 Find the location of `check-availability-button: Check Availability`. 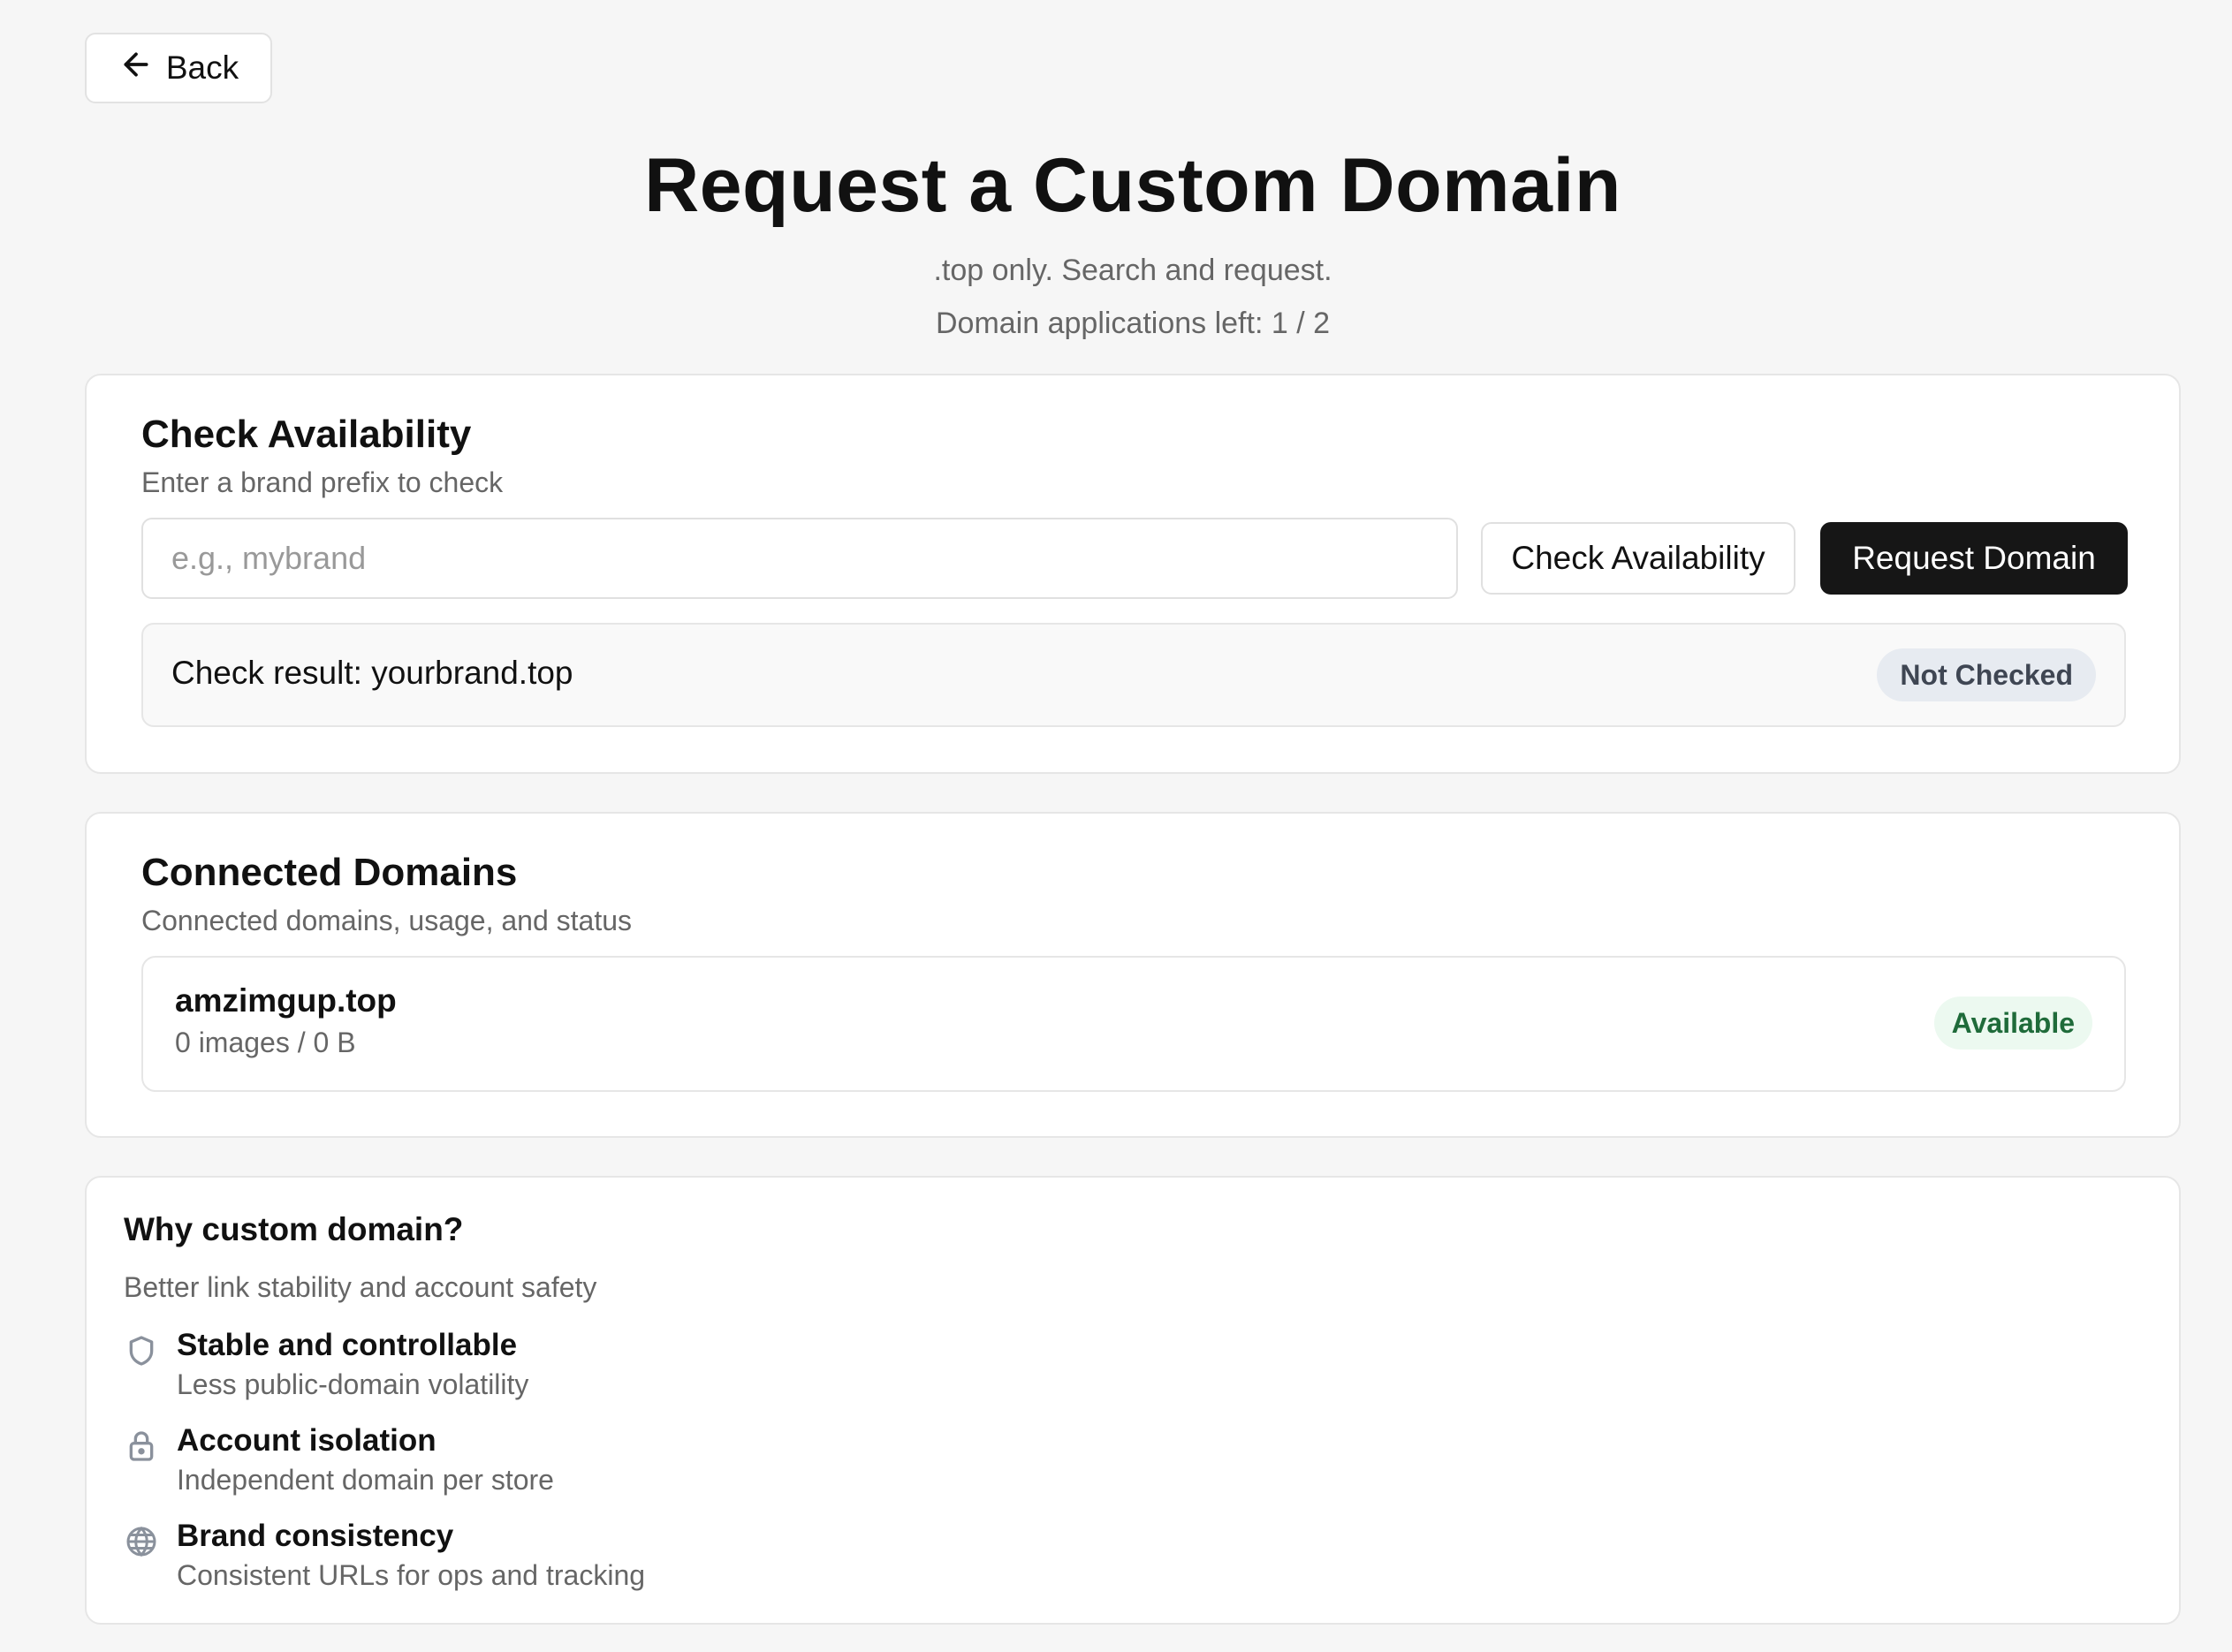

check-availability-button: Check Availability is located at coordinates (1638, 558).